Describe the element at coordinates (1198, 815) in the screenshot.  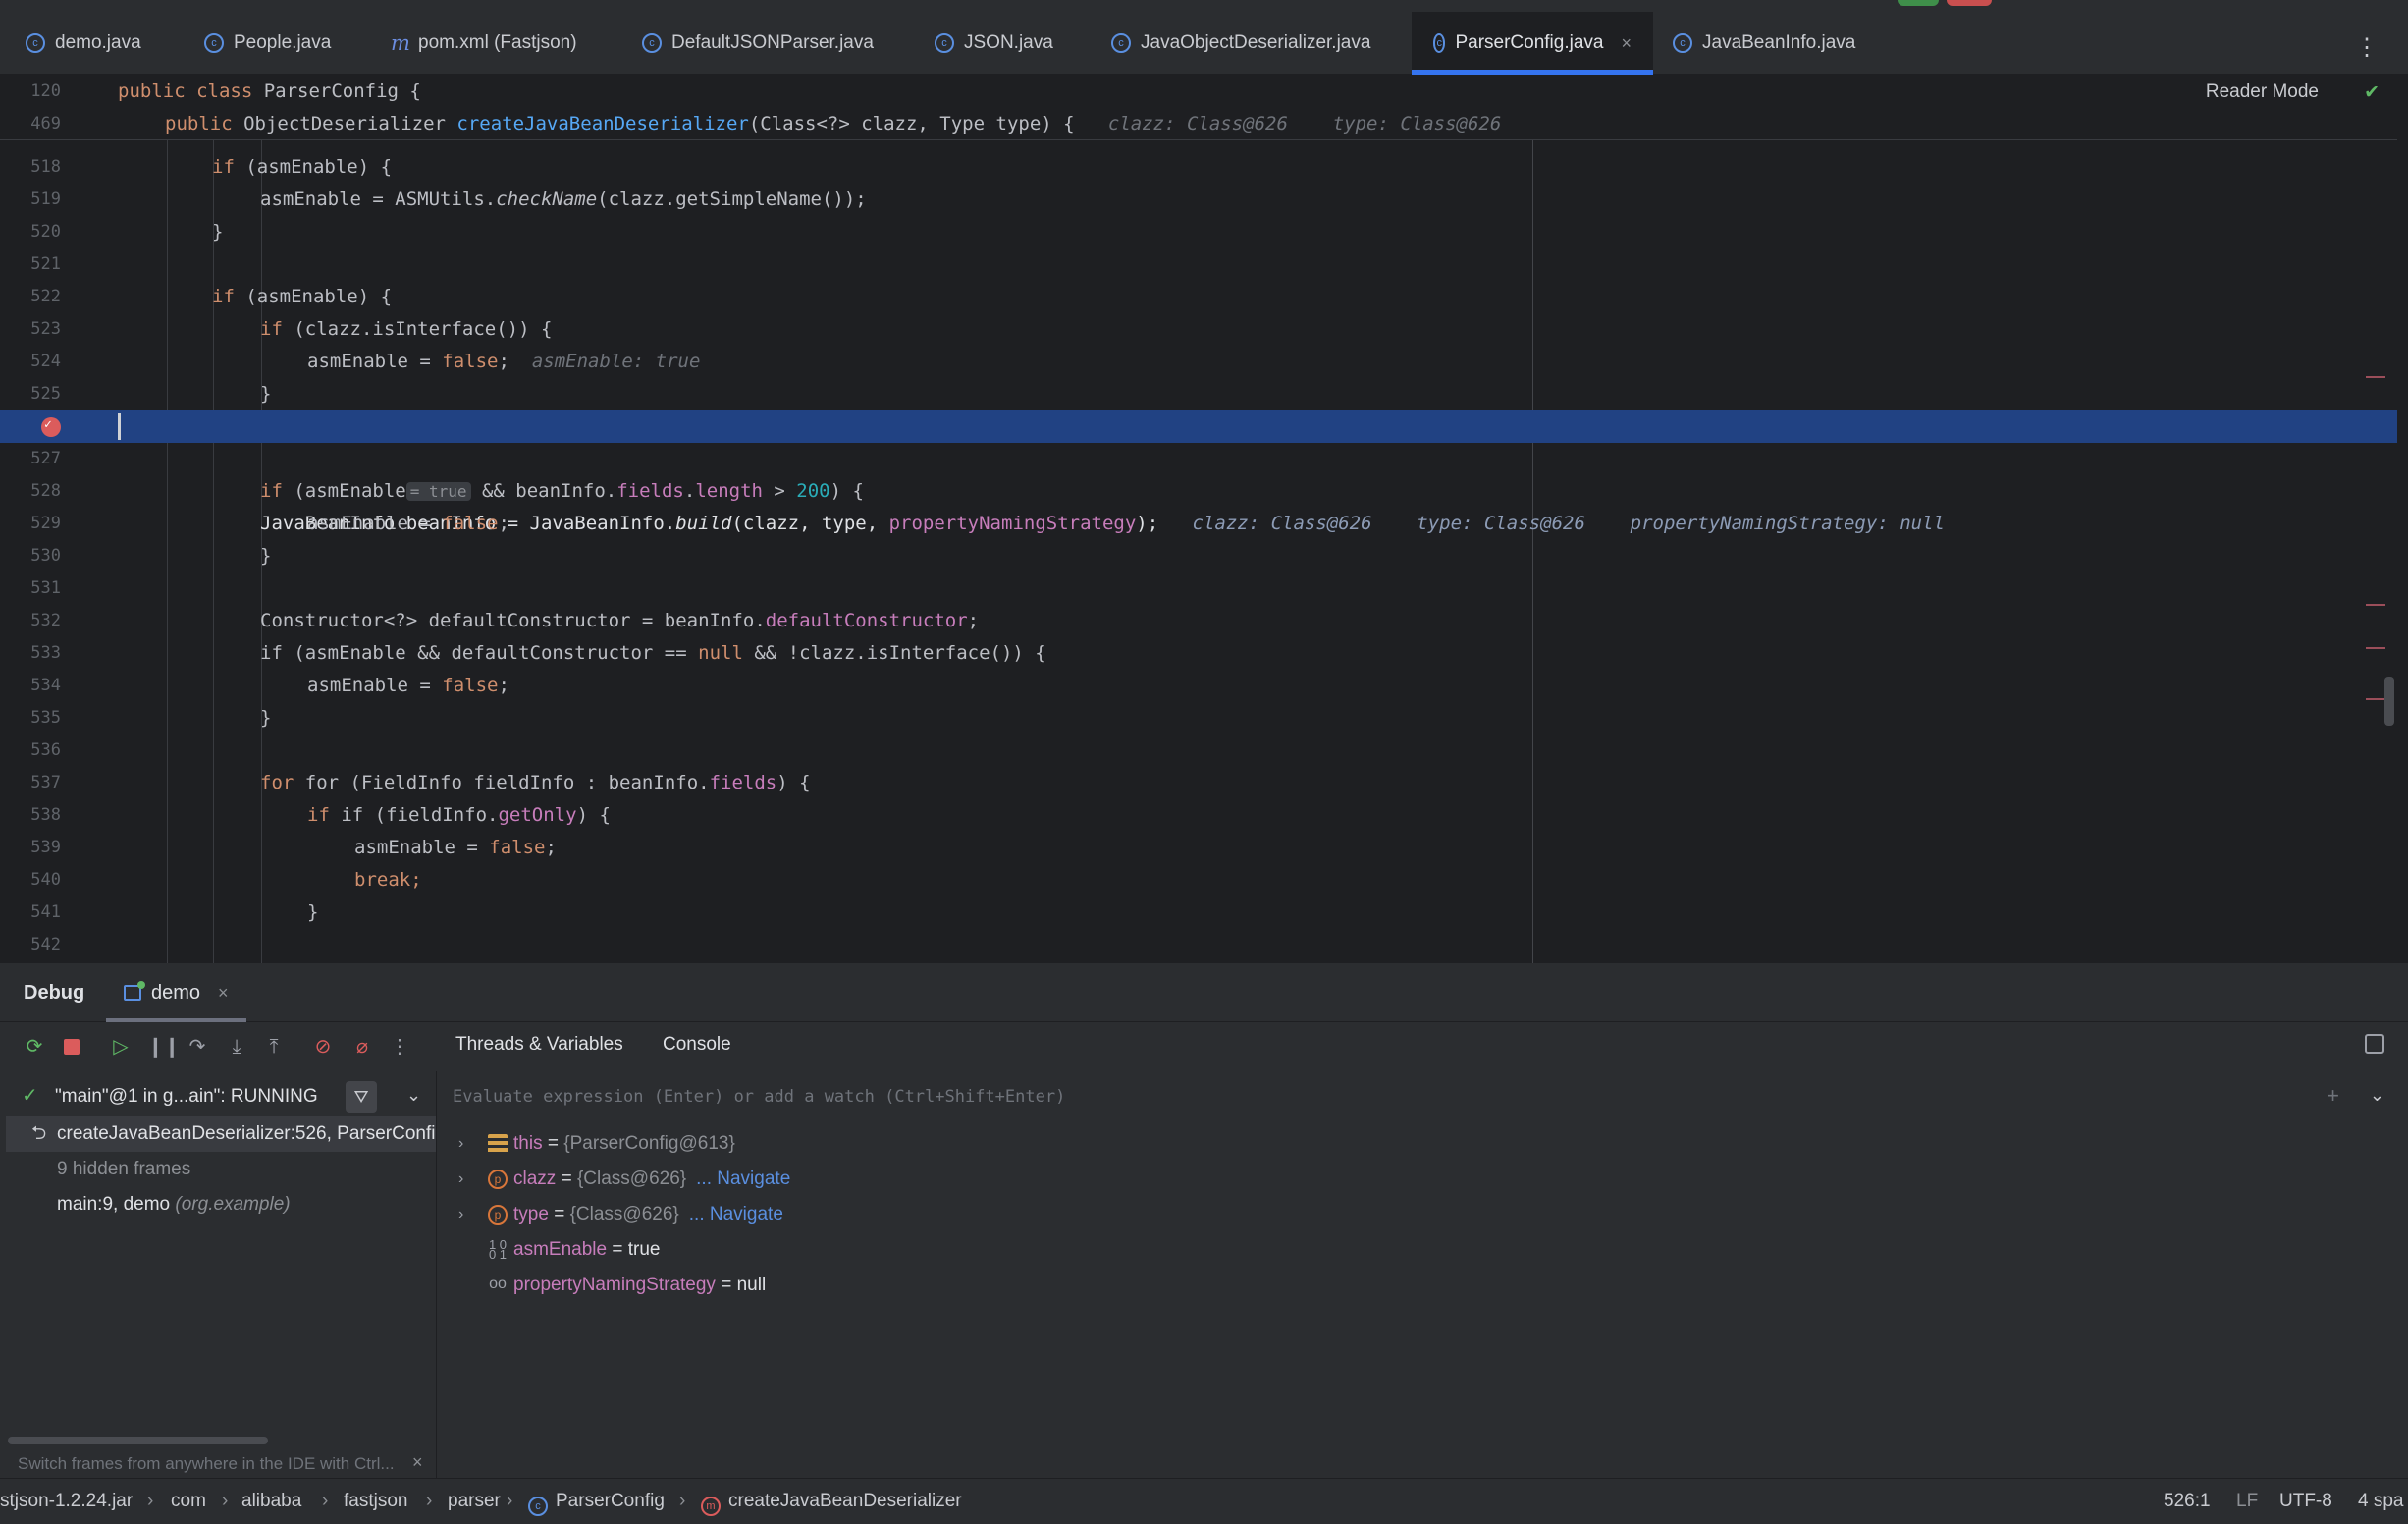
I see `code-line: 538 if if (fieldInfo.getOnly) {` at that location.